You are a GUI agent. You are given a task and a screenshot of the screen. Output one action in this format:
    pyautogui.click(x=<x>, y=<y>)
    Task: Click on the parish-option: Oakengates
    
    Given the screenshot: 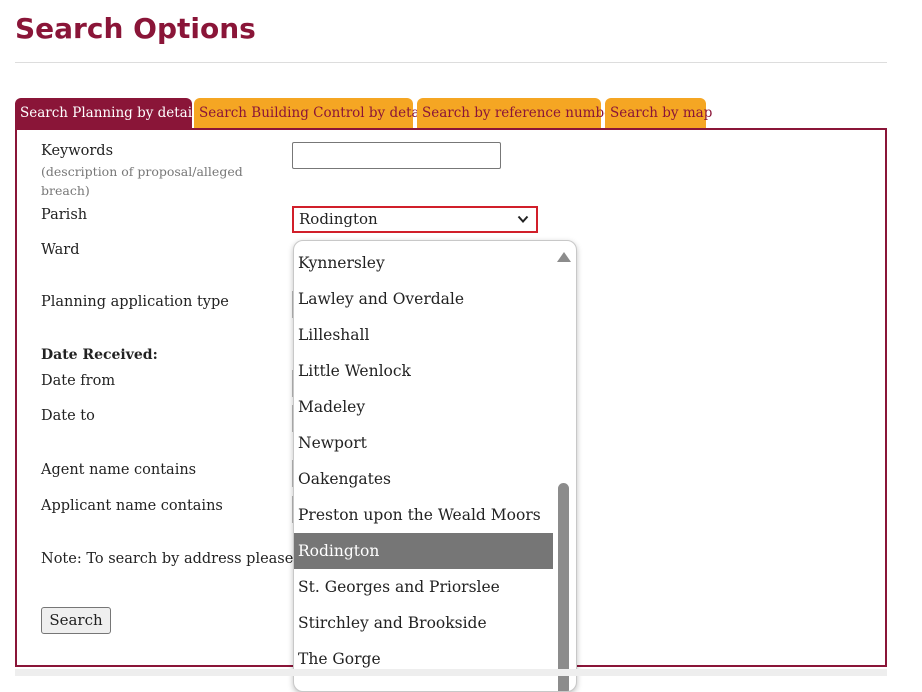 What is the action you would take?
    pyautogui.click(x=423, y=479)
    